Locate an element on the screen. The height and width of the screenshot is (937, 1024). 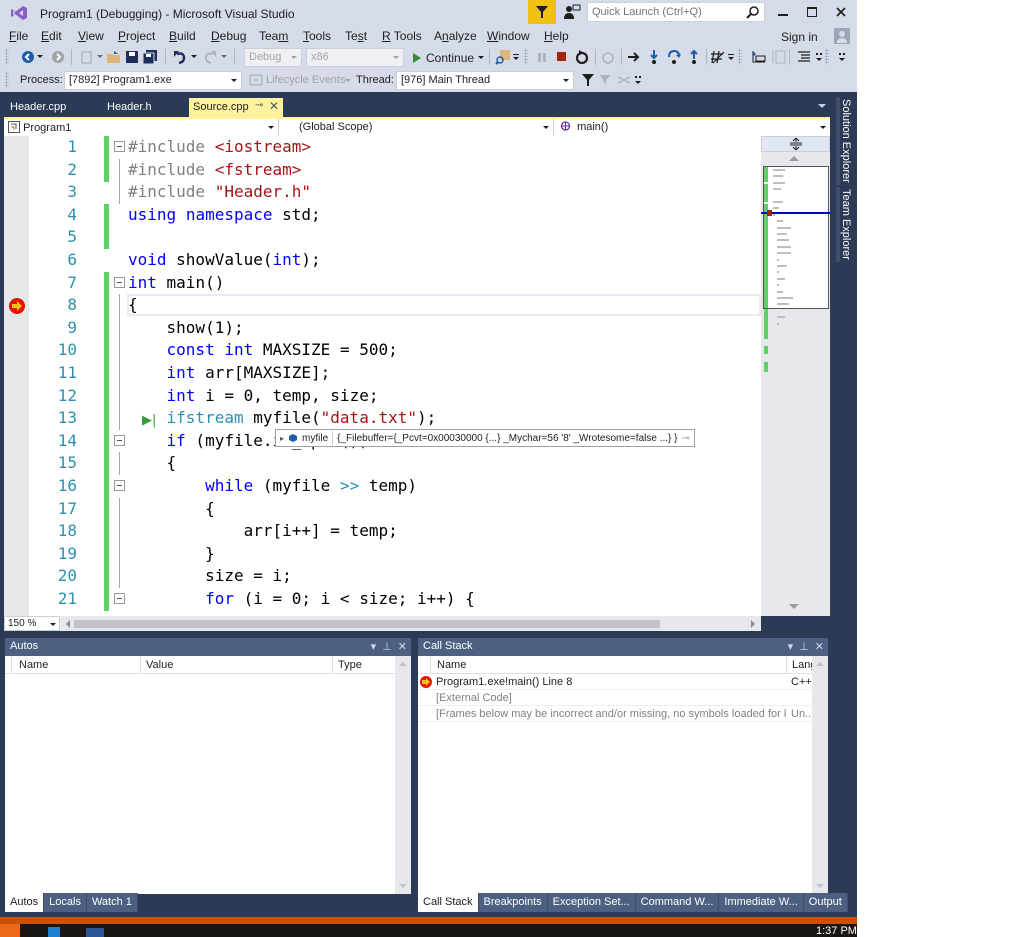
filter-icon is located at coordinates (588, 80).